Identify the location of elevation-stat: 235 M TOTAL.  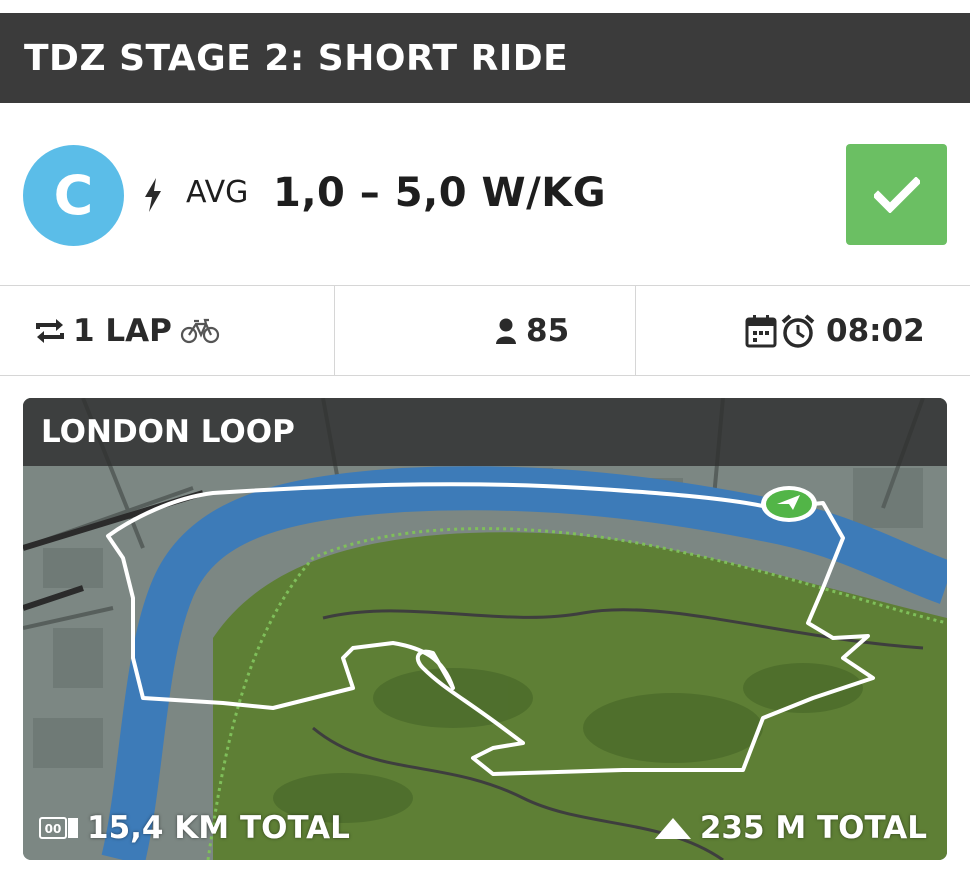
(790, 828).